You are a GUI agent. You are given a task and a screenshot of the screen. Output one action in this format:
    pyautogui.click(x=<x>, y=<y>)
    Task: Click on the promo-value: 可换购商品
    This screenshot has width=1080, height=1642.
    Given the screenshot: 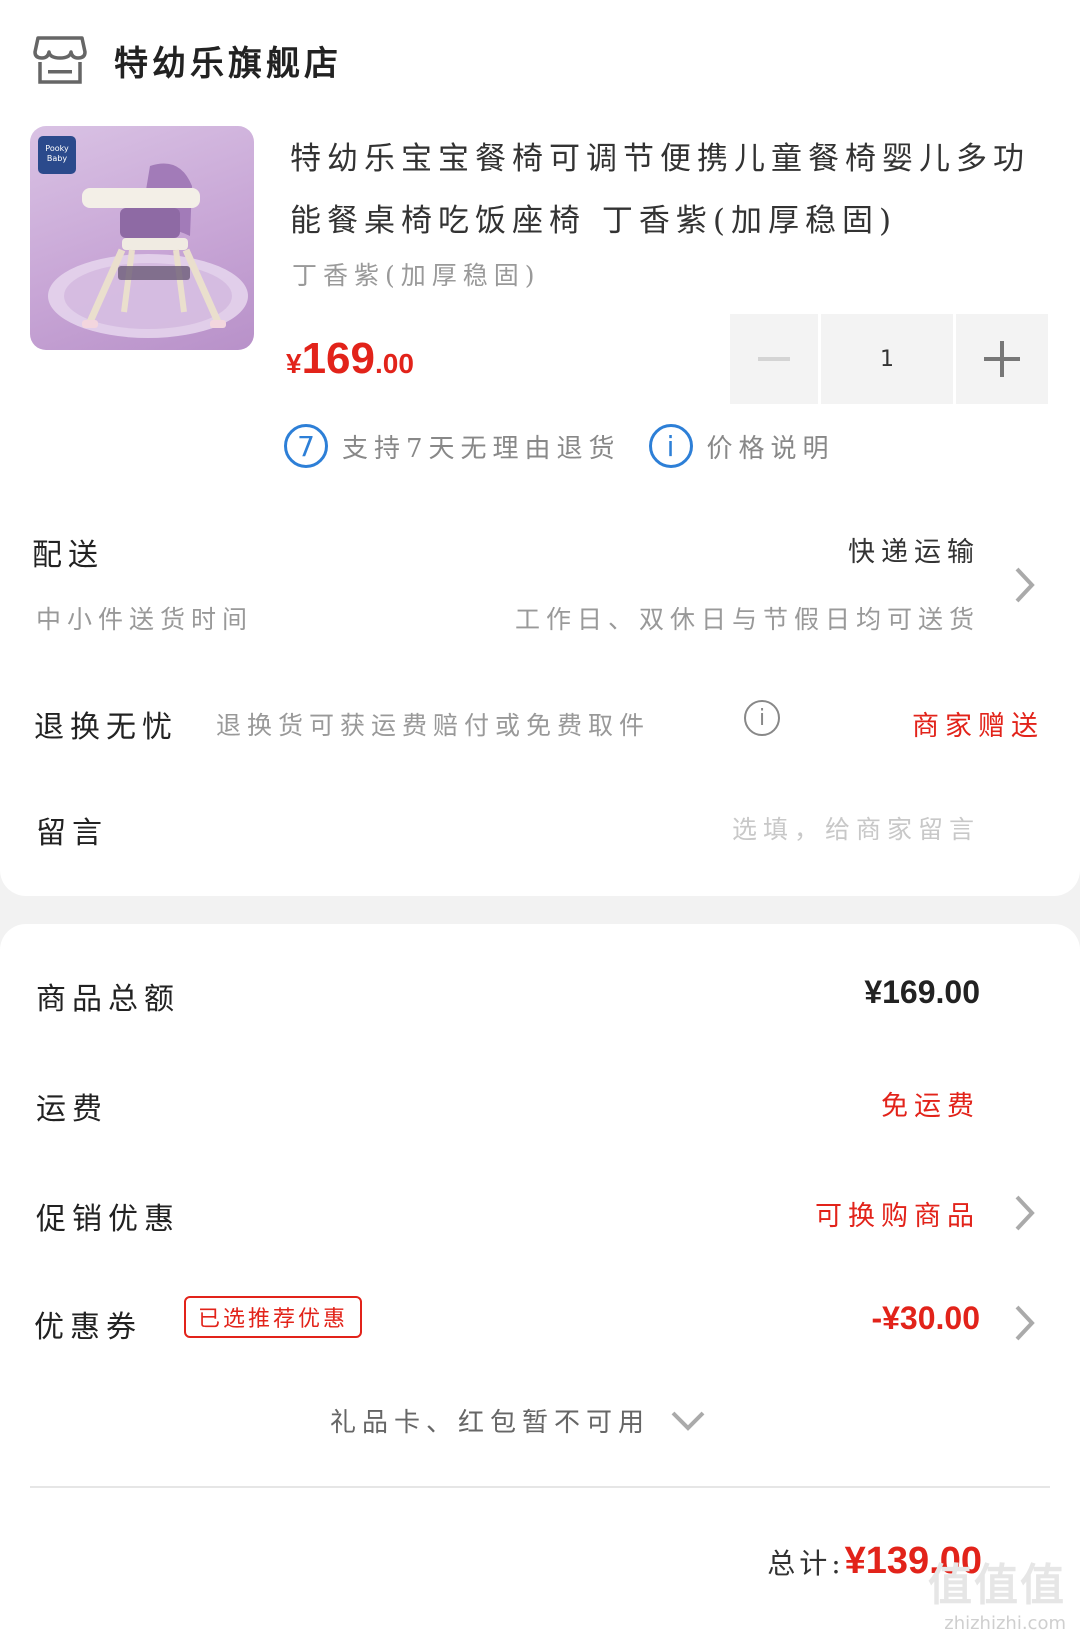 What is the action you would take?
    pyautogui.click(x=897, y=1213)
    